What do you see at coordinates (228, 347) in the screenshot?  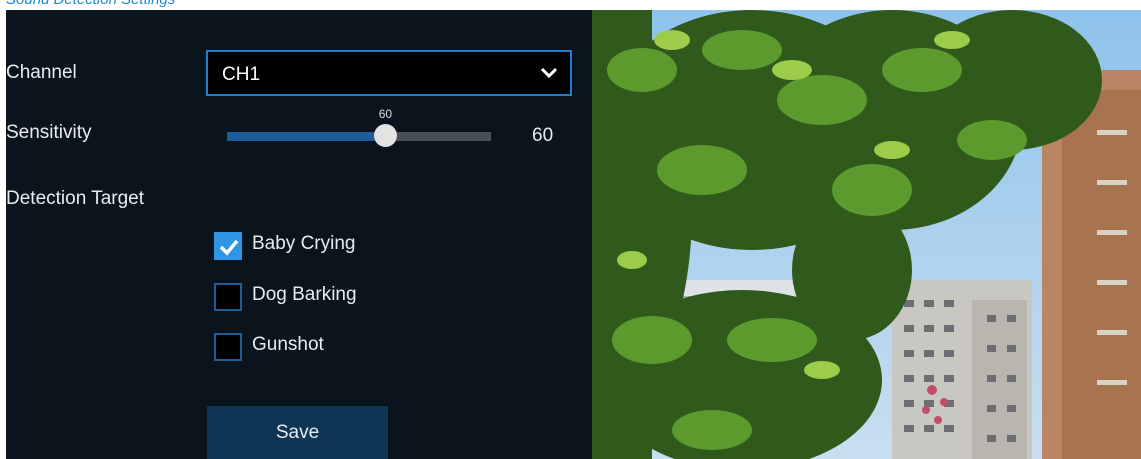 I see `gunshot-checkbox` at bounding box center [228, 347].